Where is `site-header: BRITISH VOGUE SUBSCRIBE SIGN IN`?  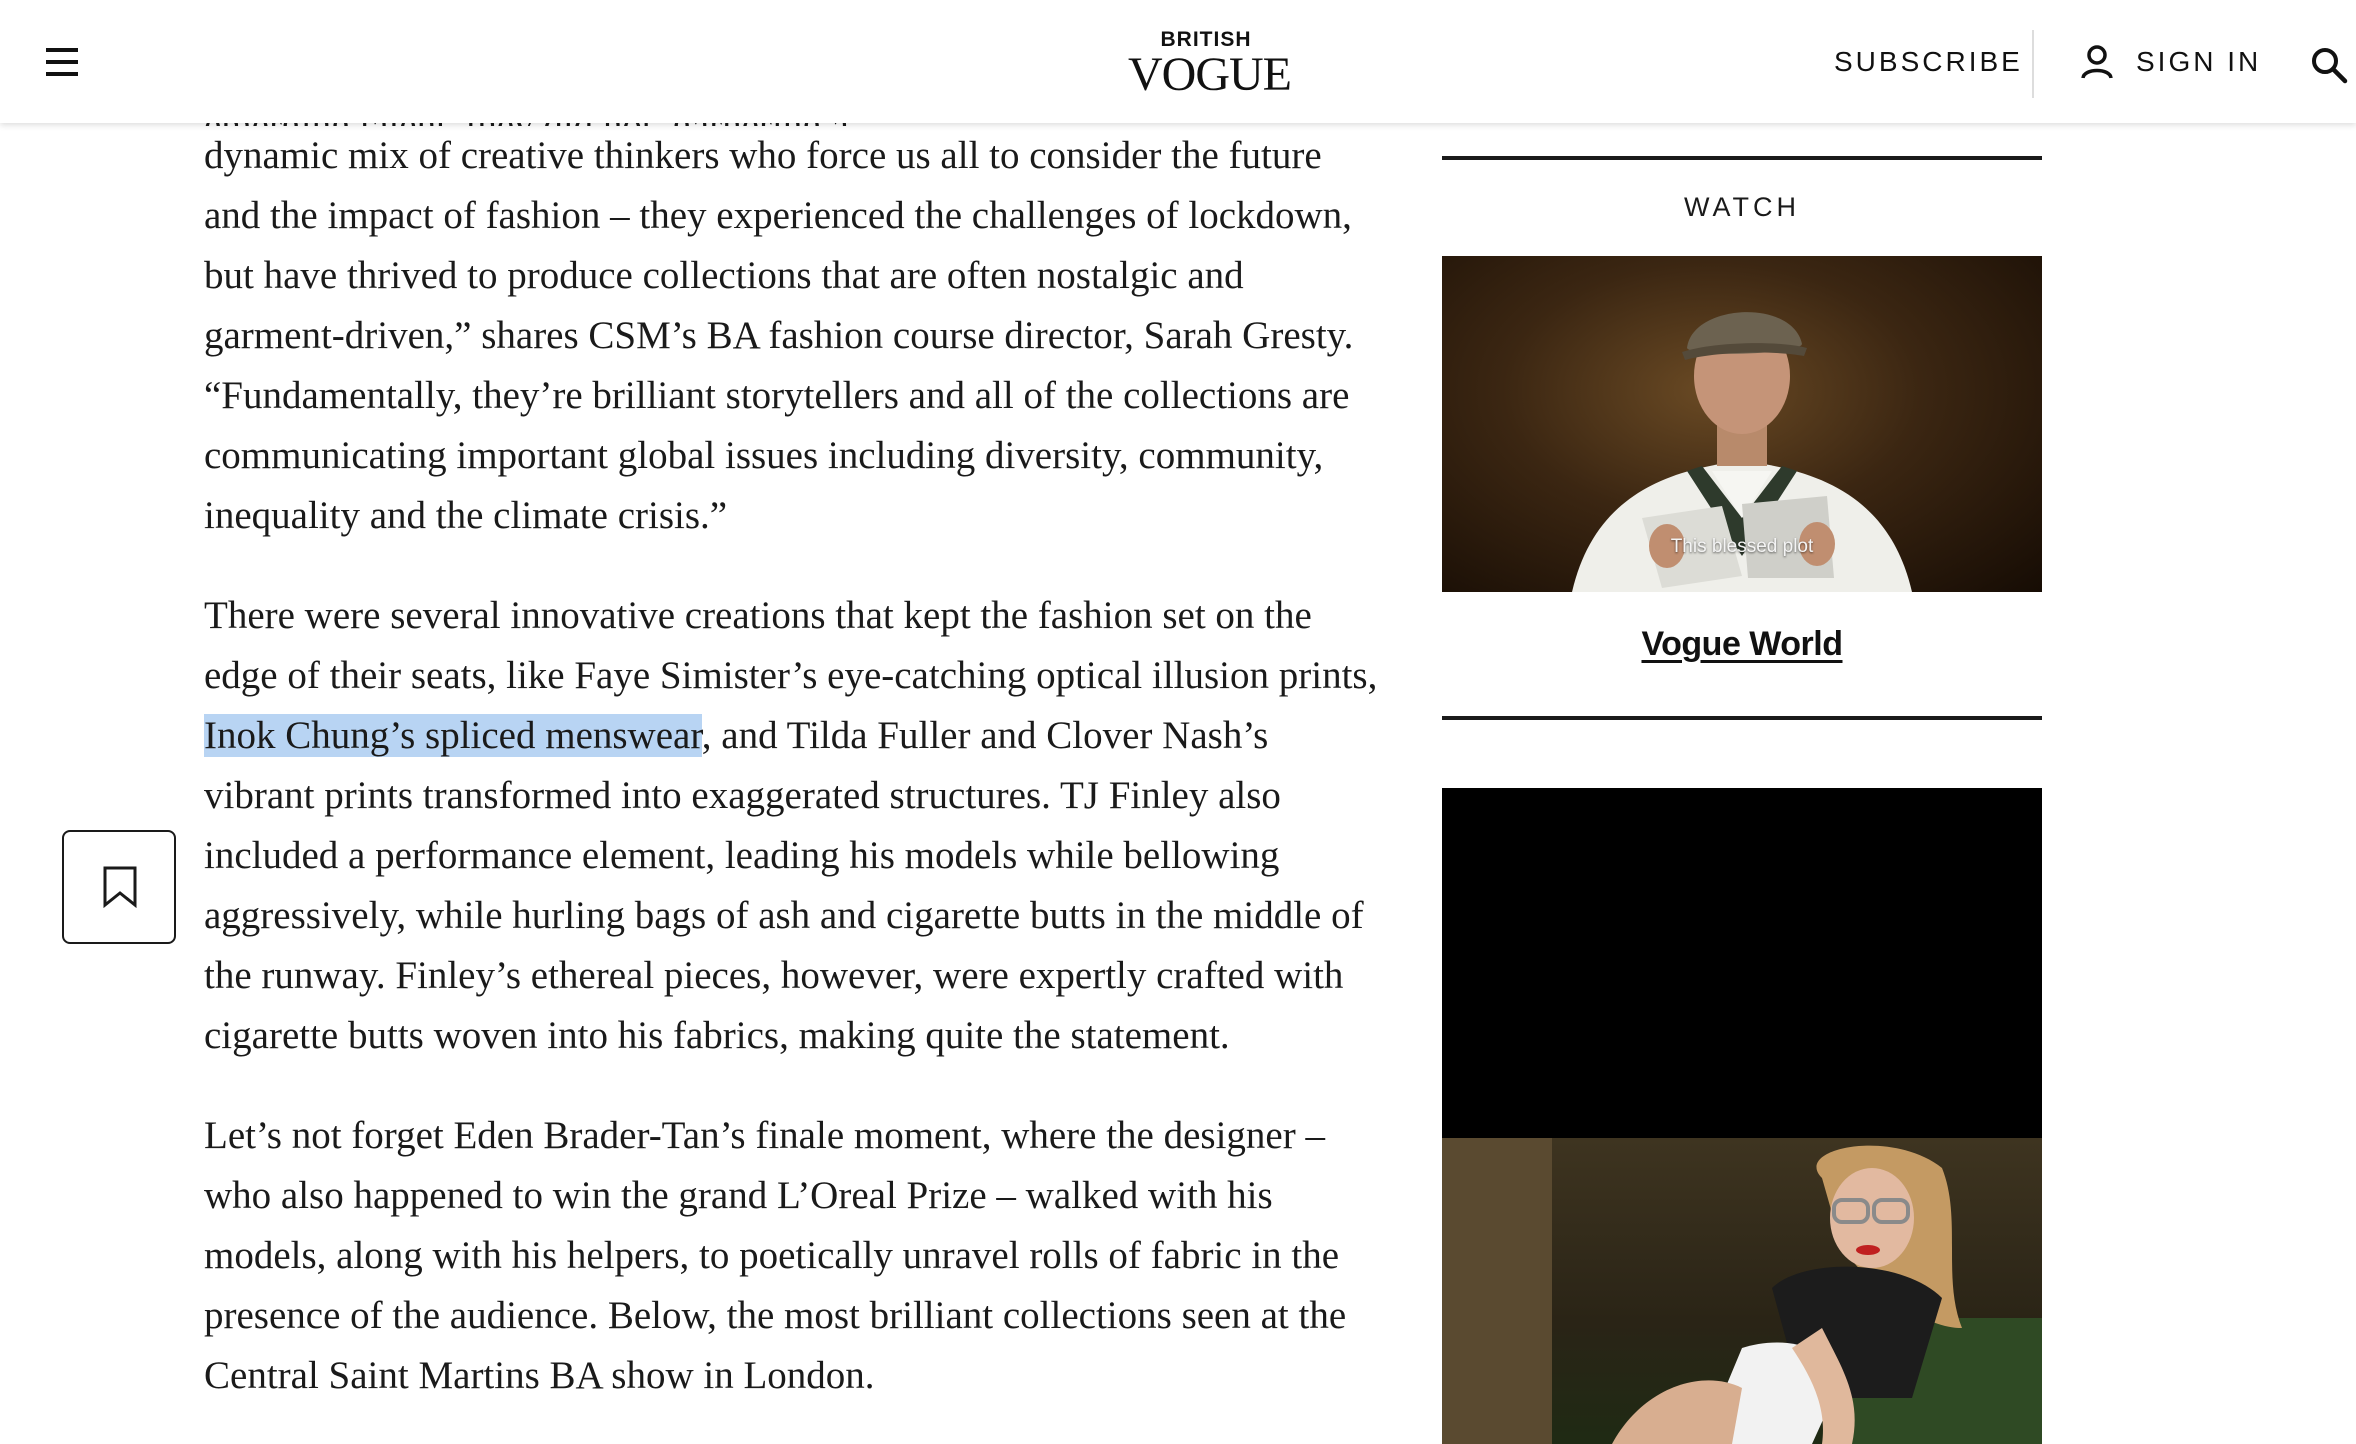 site-header: BRITISH VOGUE SUBSCRIBE SIGN IN is located at coordinates (1178, 61).